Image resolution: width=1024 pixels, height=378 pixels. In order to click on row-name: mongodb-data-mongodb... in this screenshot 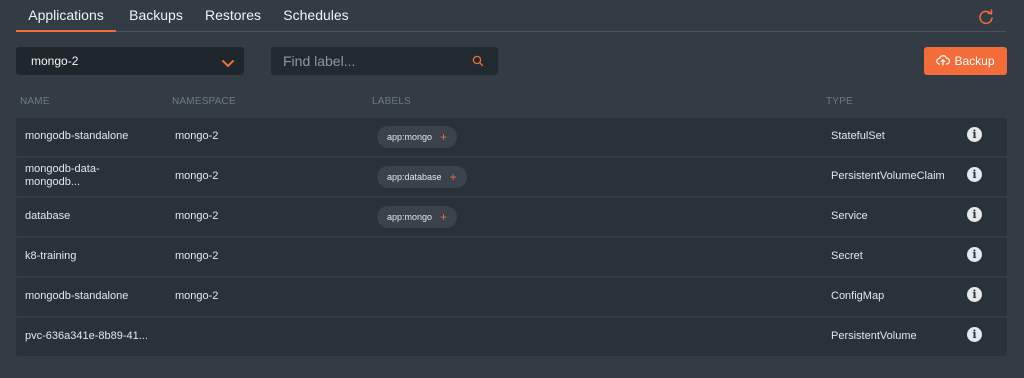, I will do `click(62, 175)`.